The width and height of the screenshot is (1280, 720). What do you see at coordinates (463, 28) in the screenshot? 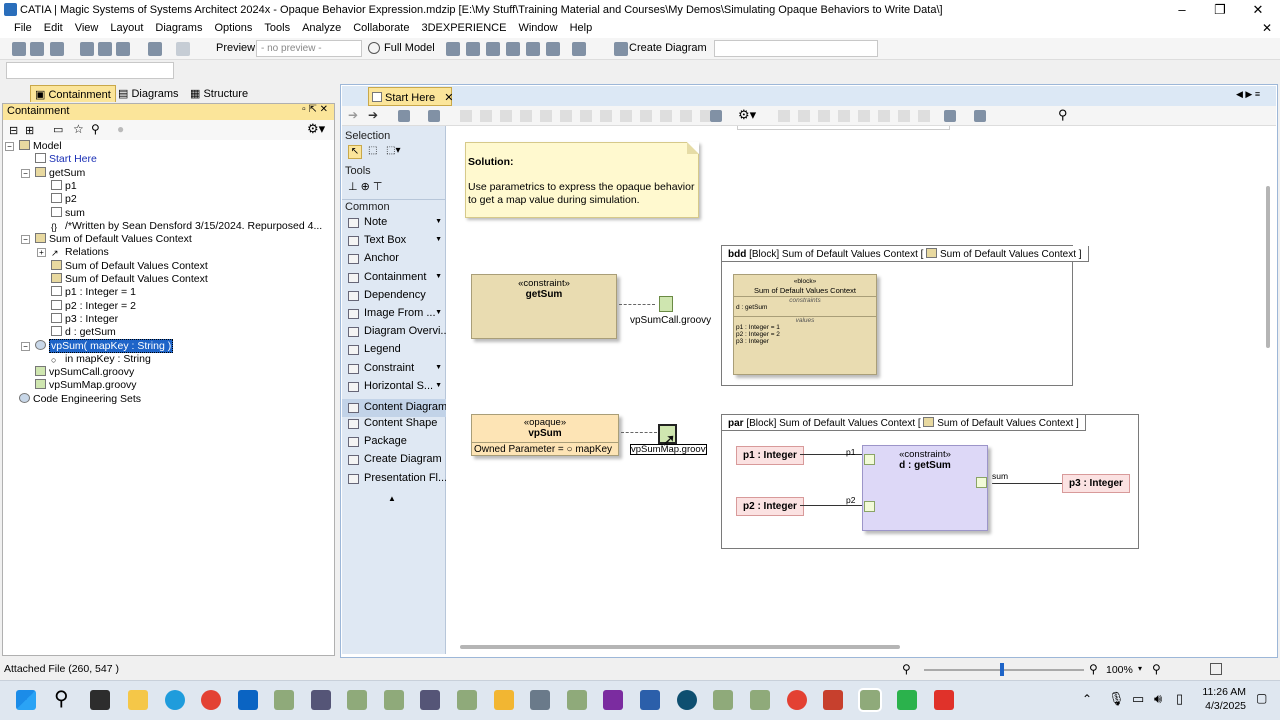
I see `menu-3dexperience: 3DEXPERIENCE` at bounding box center [463, 28].